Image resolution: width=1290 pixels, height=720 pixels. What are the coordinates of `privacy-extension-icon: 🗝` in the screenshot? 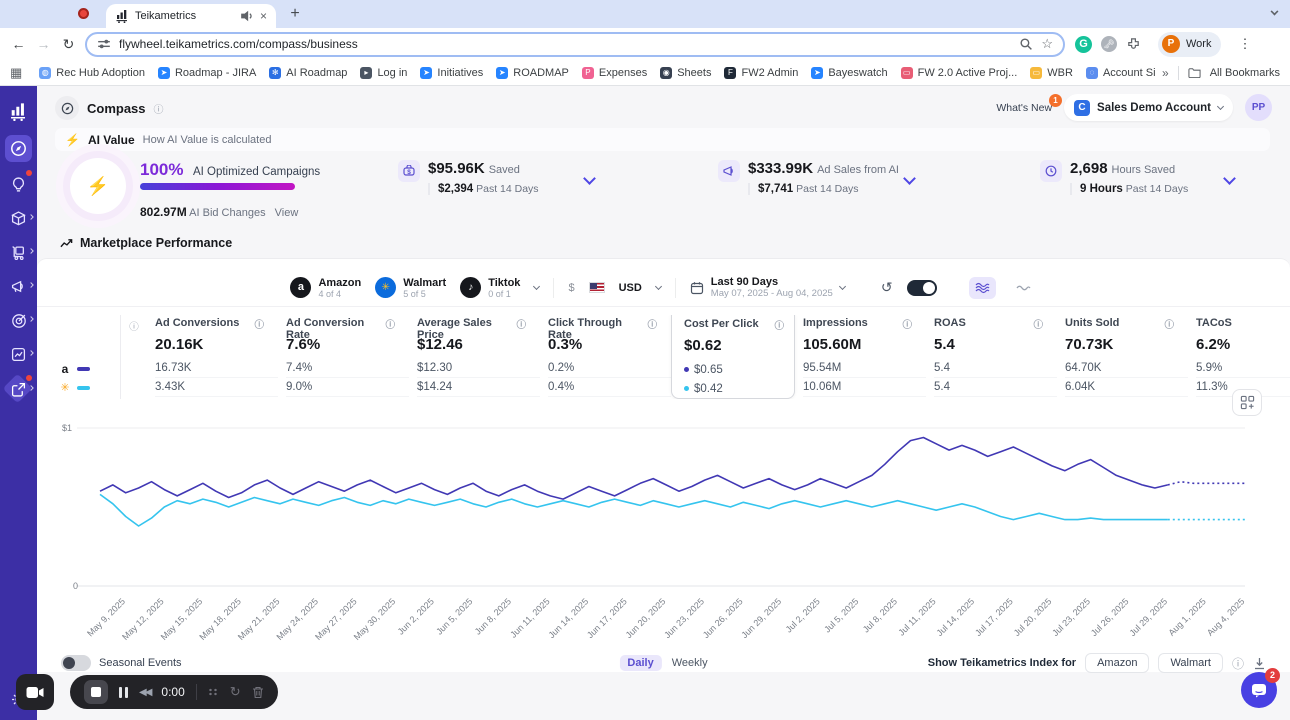 It's located at (1109, 44).